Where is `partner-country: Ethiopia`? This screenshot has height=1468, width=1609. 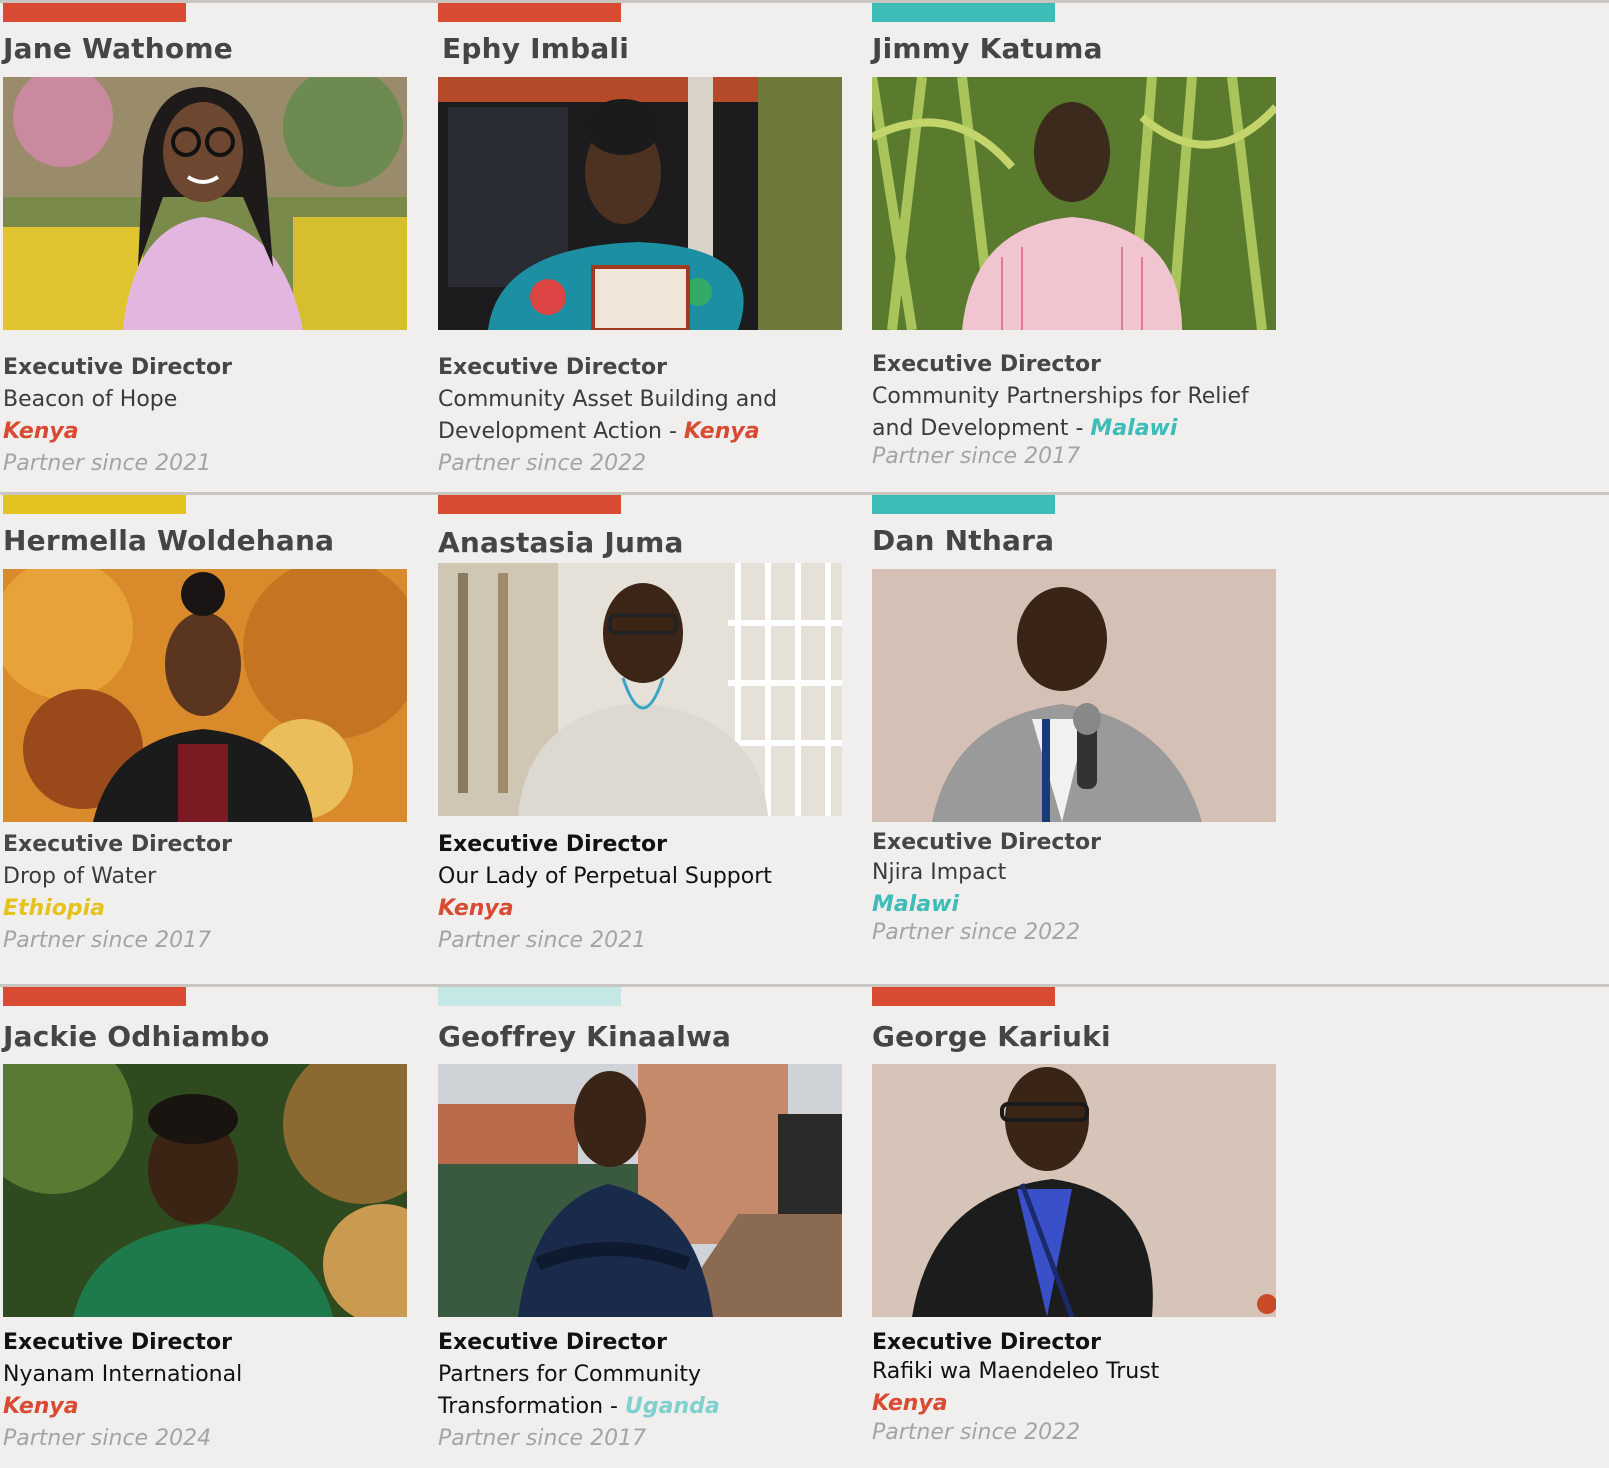
partner-country: Ethiopia is located at coordinates (54, 908).